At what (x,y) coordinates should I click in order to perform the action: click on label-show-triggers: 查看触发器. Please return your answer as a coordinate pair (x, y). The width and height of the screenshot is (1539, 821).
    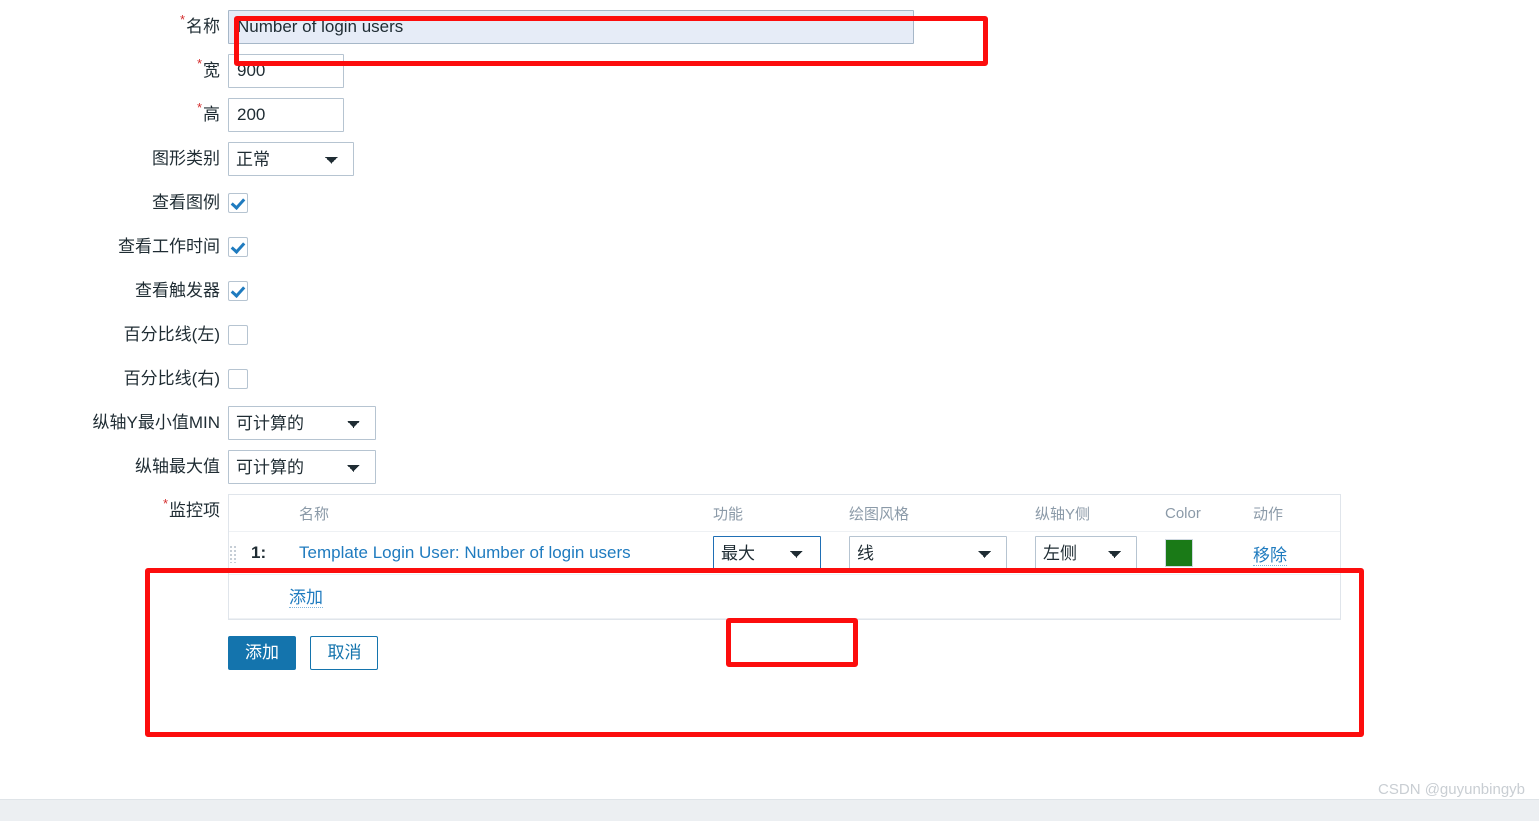
    Looking at the image, I should click on (177, 290).